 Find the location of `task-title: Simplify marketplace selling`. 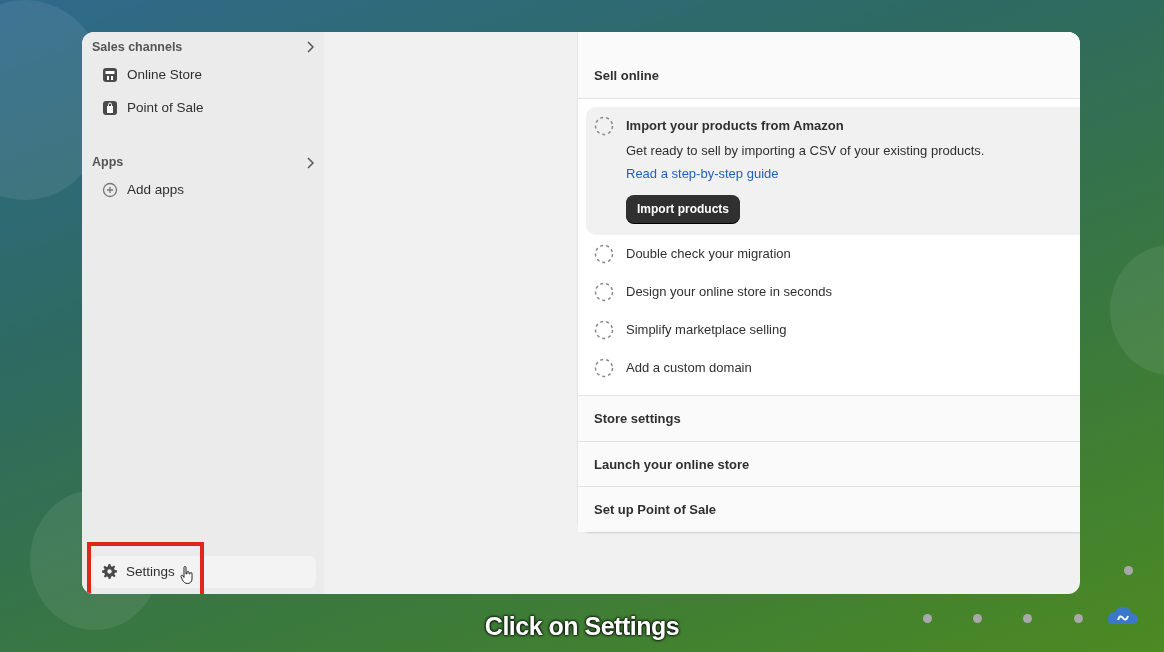

task-title: Simplify marketplace selling is located at coordinates (706, 330).